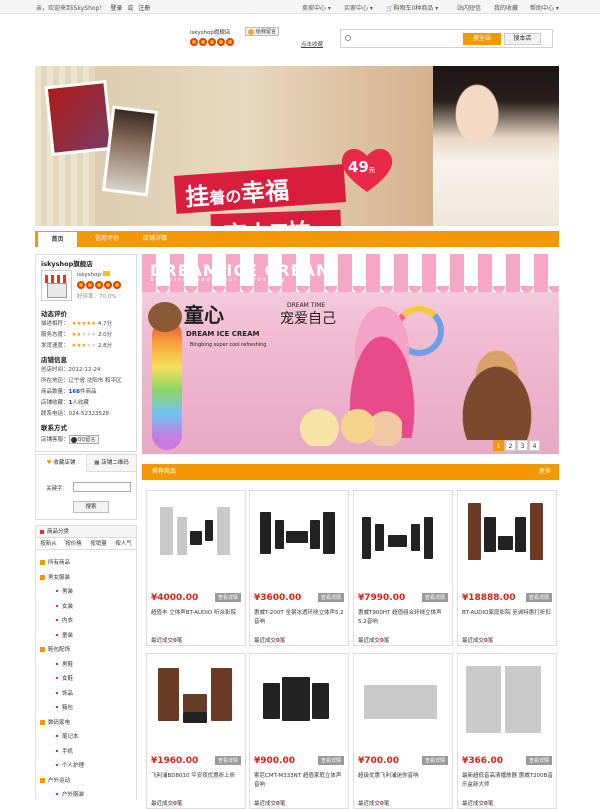 This screenshot has width=600, height=809. I want to click on slide-logo-sub: 宠爱自己, so click(308, 319).